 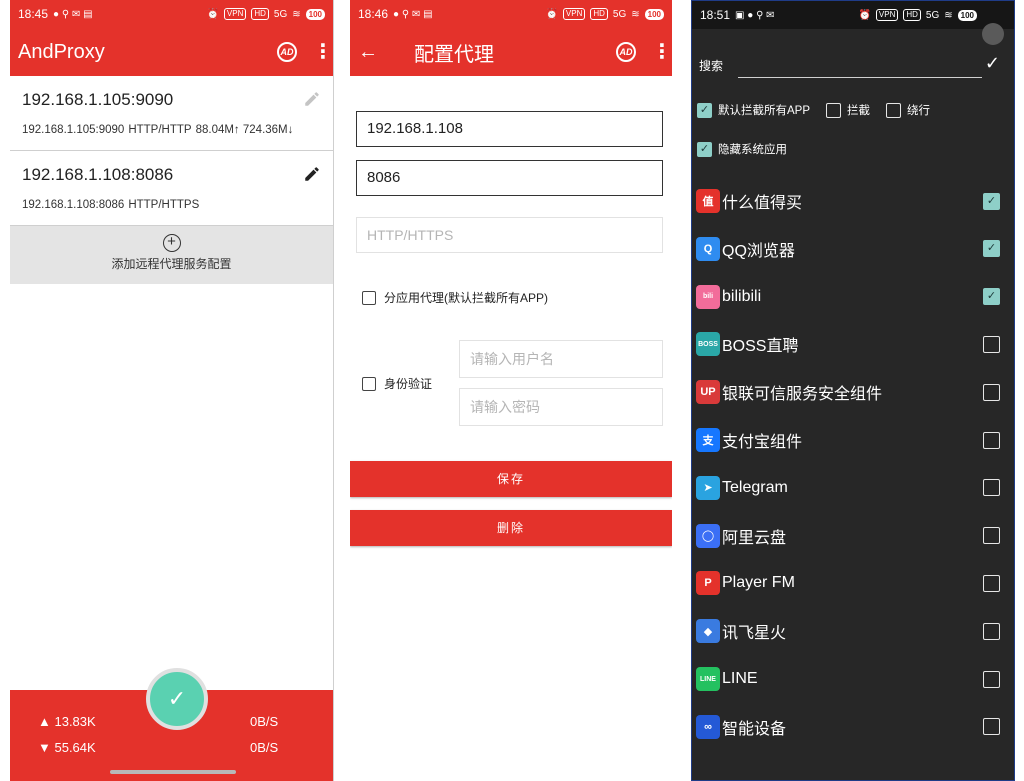 I want to click on add-circle-icon: +, so click(x=171, y=243).